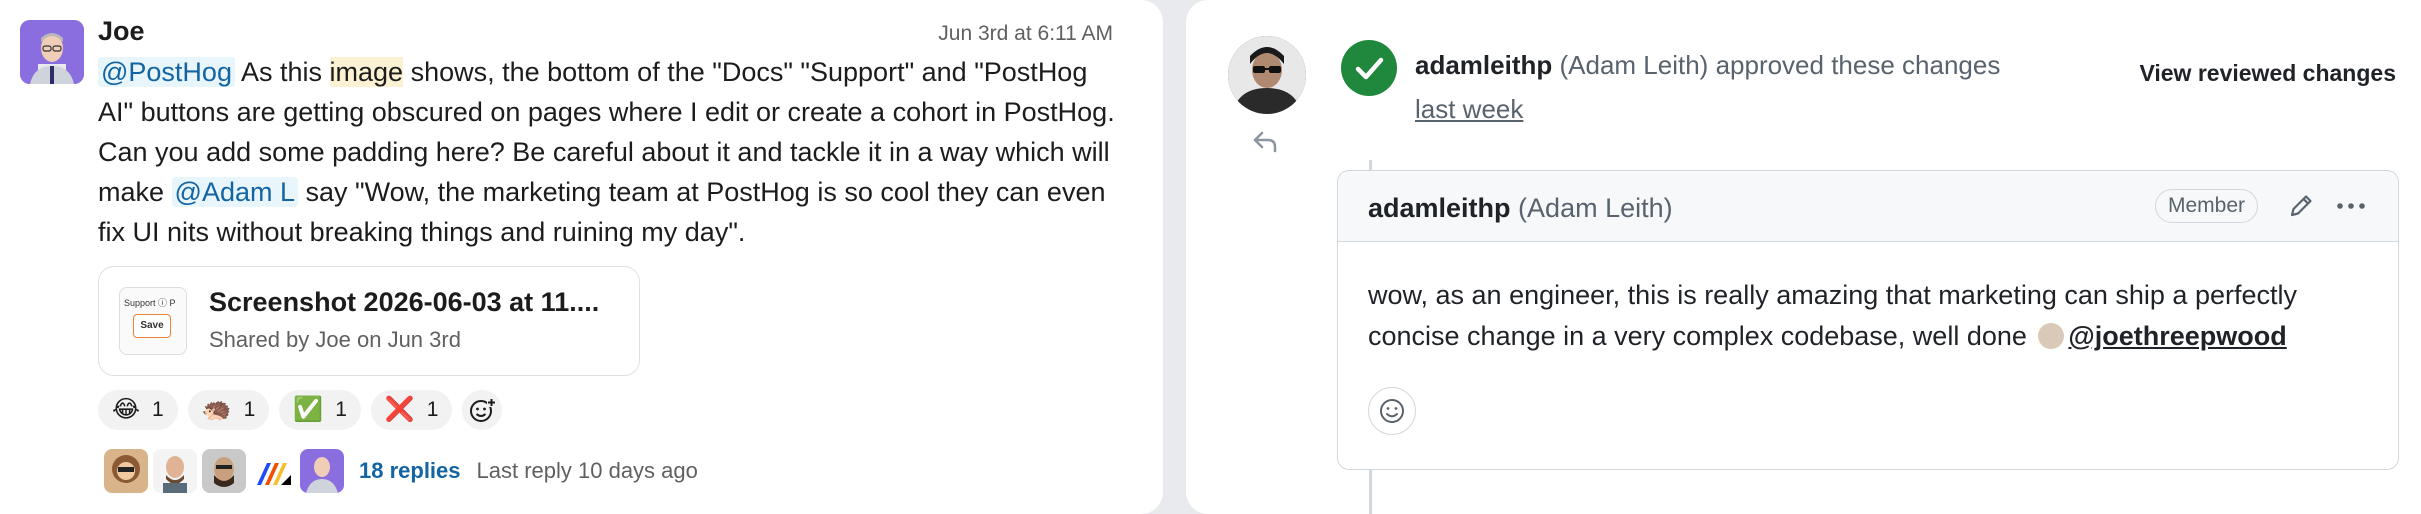 Image resolution: width=2421 pixels, height=514 pixels. Describe the element at coordinates (335, 339) in the screenshot. I see `attachment-subtitle: Shared by Joe on Jun 3rd` at that location.